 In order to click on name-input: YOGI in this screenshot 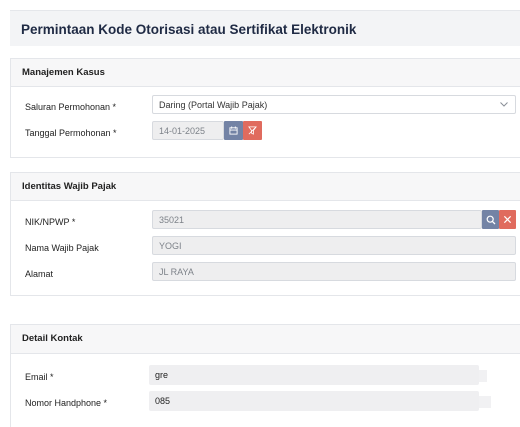, I will do `click(334, 245)`.